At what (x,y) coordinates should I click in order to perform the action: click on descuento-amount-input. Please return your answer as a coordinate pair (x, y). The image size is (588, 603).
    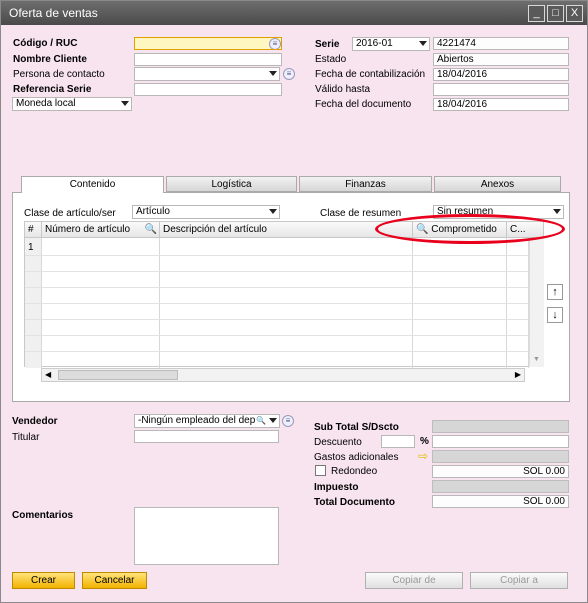
    Looking at the image, I should click on (500, 441).